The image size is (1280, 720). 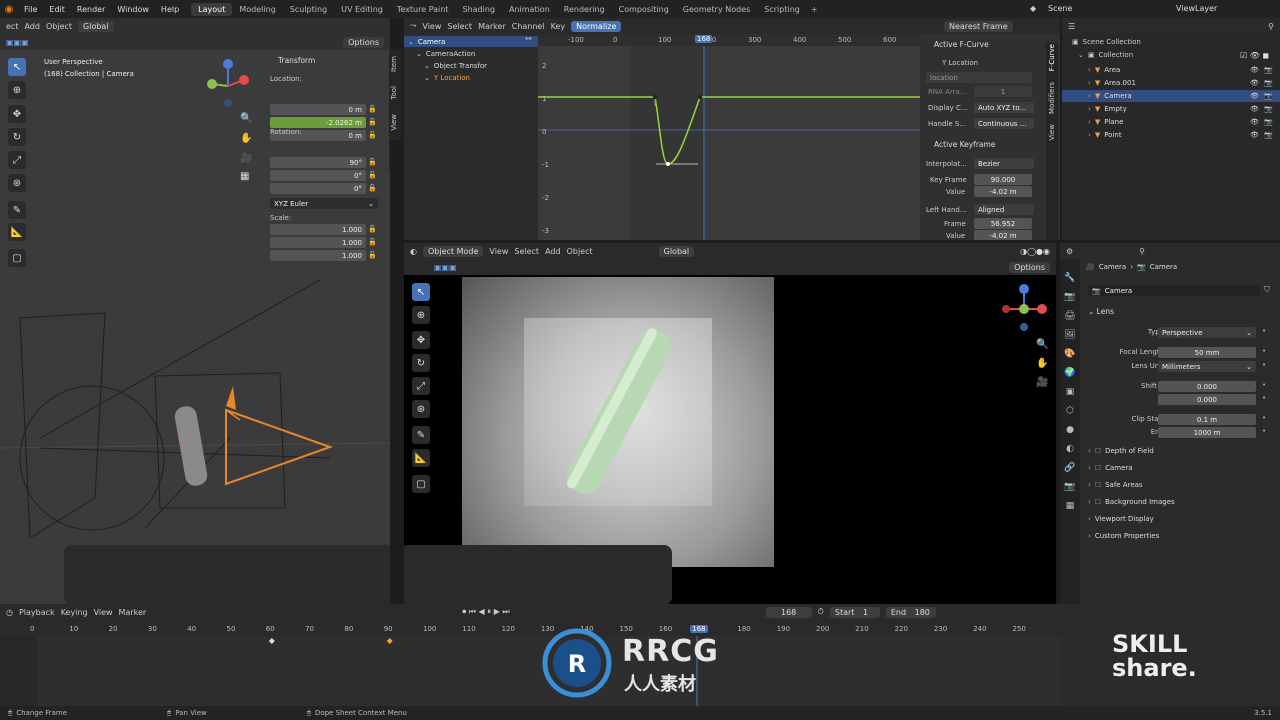 What do you see at coordinates (782, 9) in the screenshot?
I see `workspace-tab-scripting: Scripting` at bounding box center [782, 9].